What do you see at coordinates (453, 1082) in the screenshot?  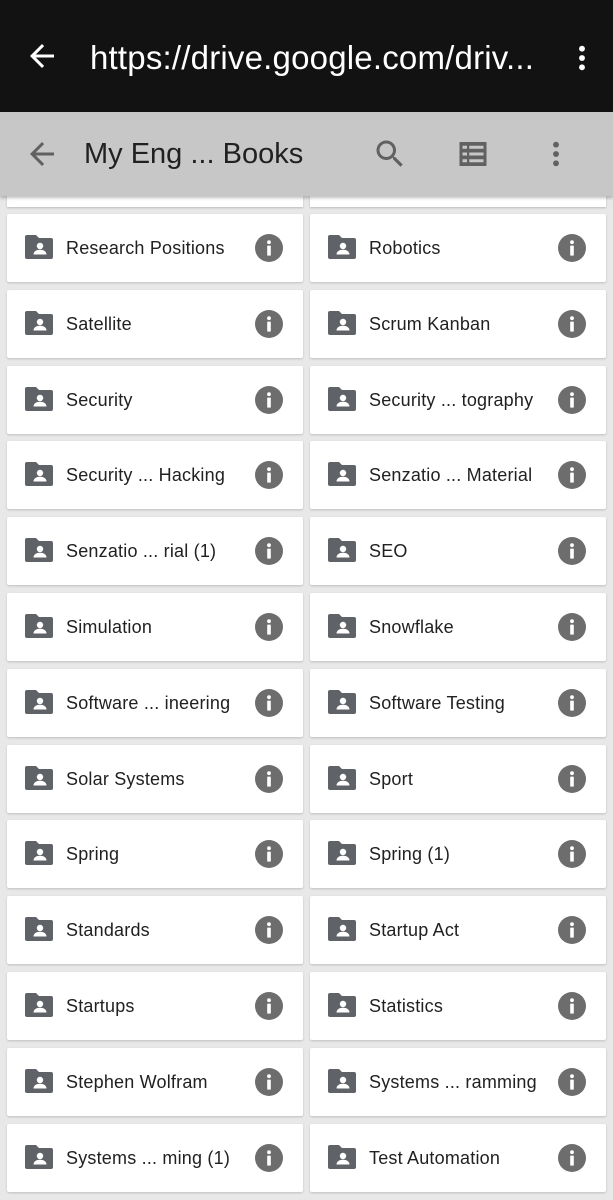 I see `folder-name: Systems ... ramming` at bounding box center [453, 1082].